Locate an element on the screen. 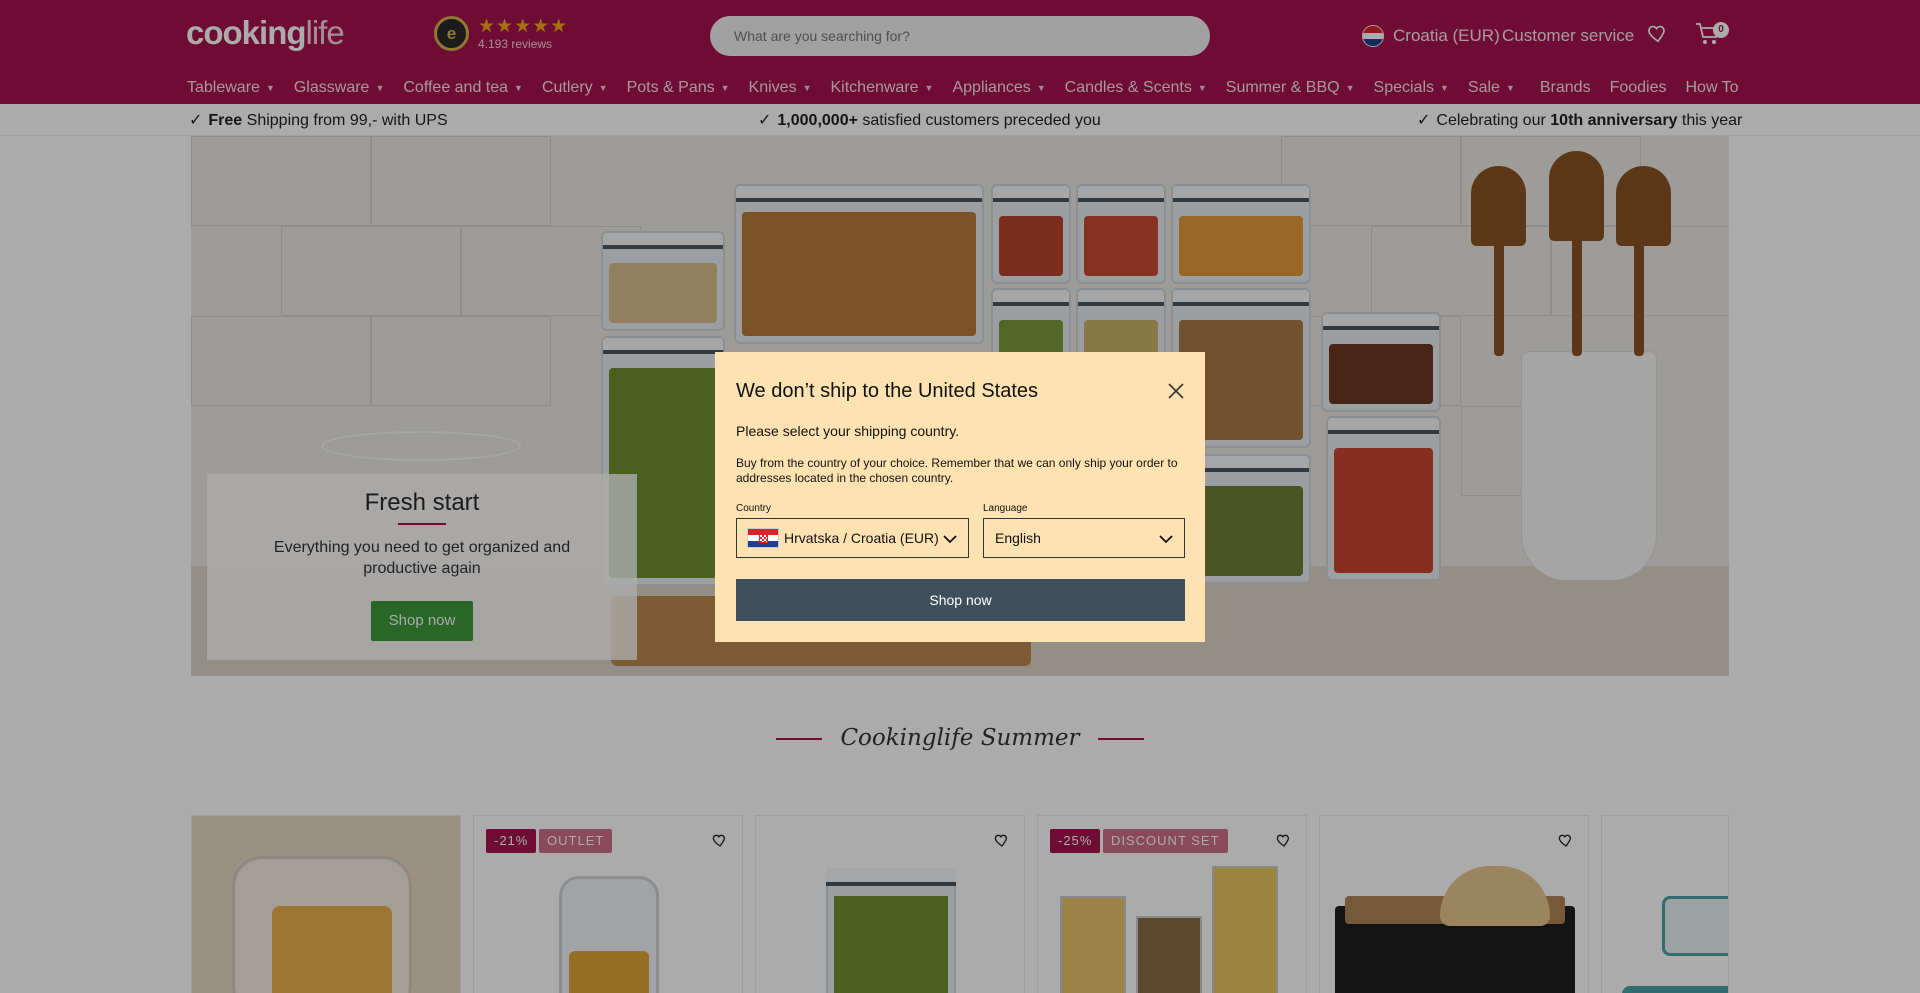  language-select-value: English is located at coordinates (1018, 538).